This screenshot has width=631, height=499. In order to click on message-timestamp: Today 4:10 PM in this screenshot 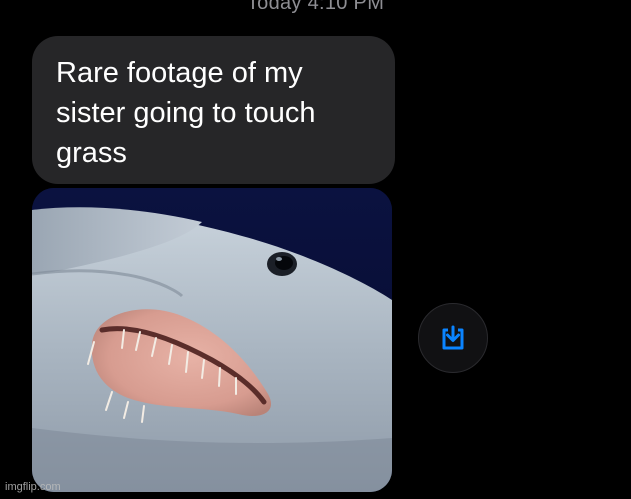, I will do `click(315, 7)`.